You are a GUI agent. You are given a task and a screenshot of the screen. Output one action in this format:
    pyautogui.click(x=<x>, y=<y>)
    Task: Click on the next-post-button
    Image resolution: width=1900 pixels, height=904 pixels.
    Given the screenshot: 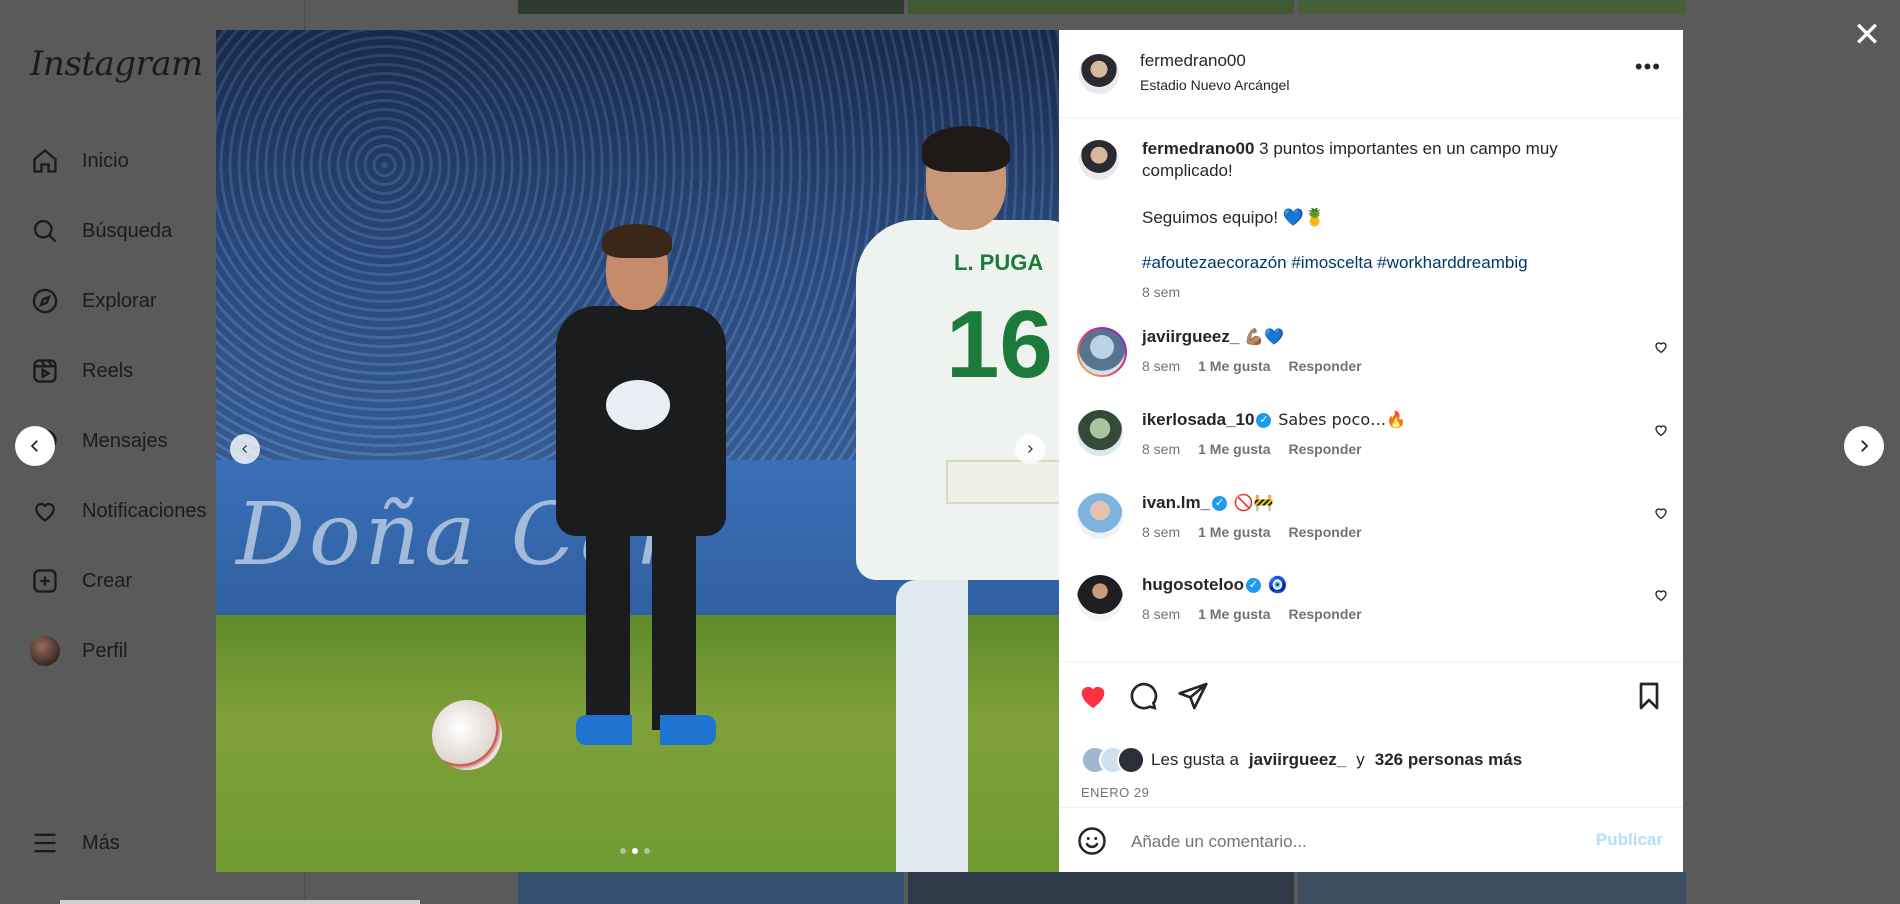 What is the action you would take?
    pyautogui.click(x=1864, y=446)
    